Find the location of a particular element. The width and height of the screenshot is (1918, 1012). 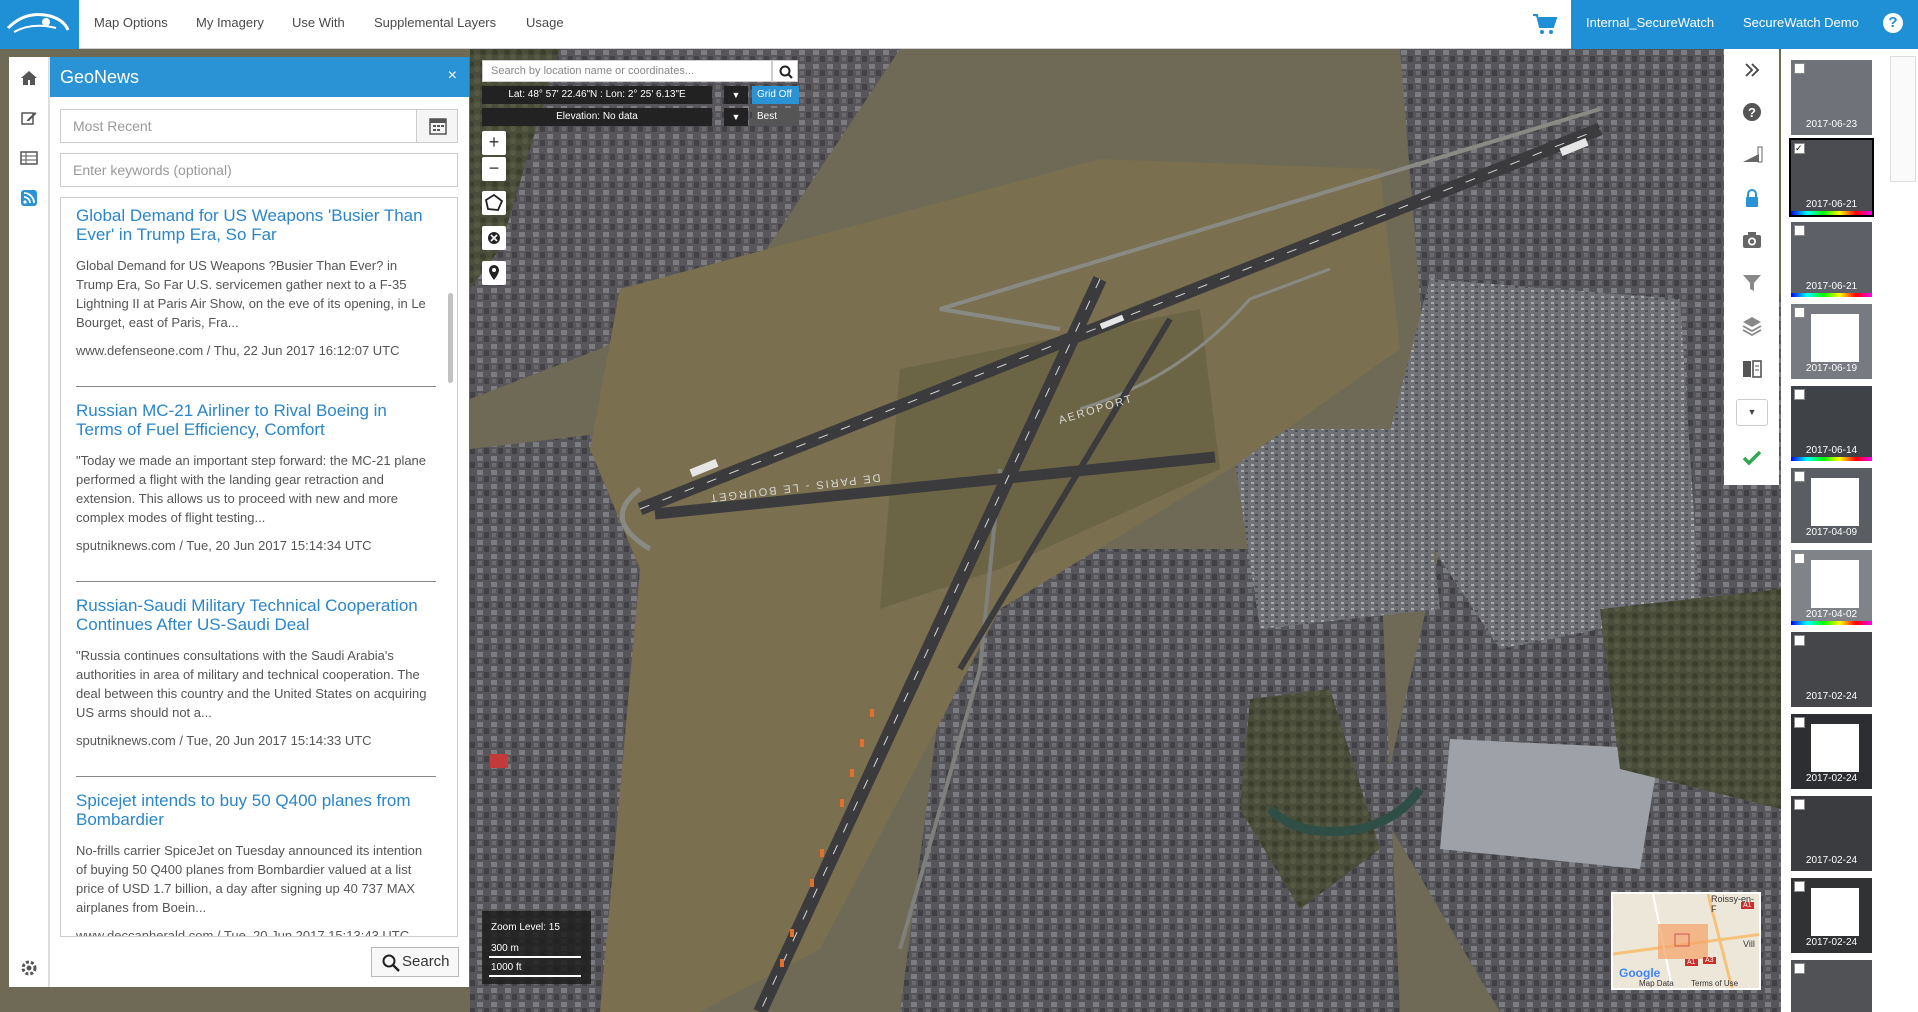

thumbnail-color-bar is located at coordinates (1831, 295).